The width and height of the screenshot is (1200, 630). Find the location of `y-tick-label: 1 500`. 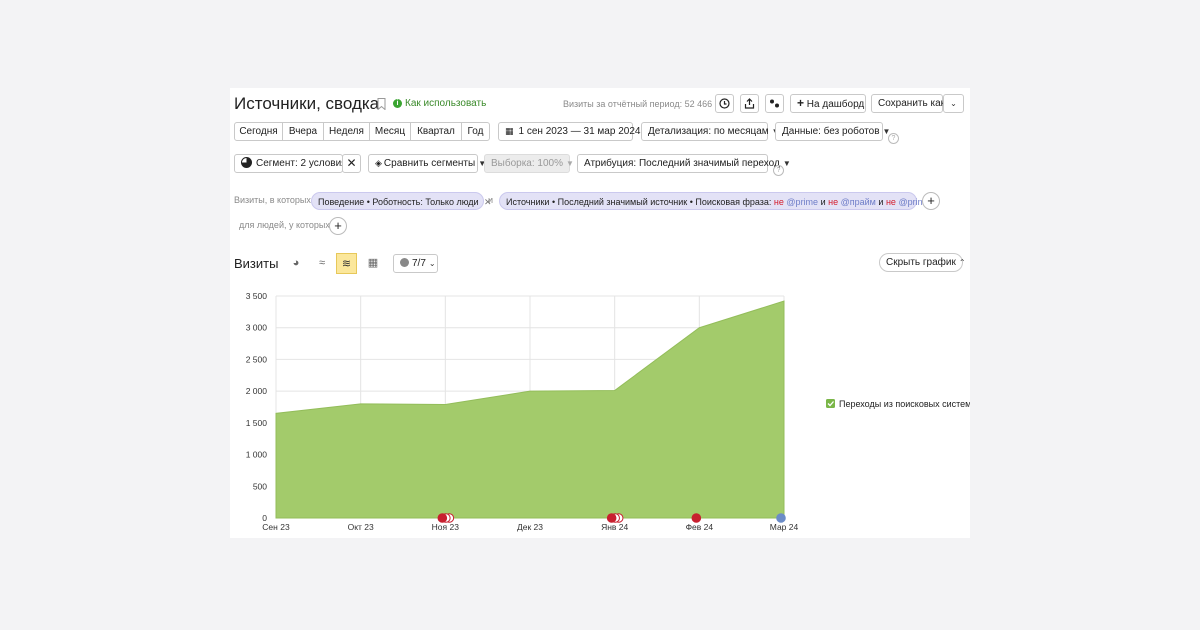

y-tick-label: 1 500 is located at coordinates (257, 423).